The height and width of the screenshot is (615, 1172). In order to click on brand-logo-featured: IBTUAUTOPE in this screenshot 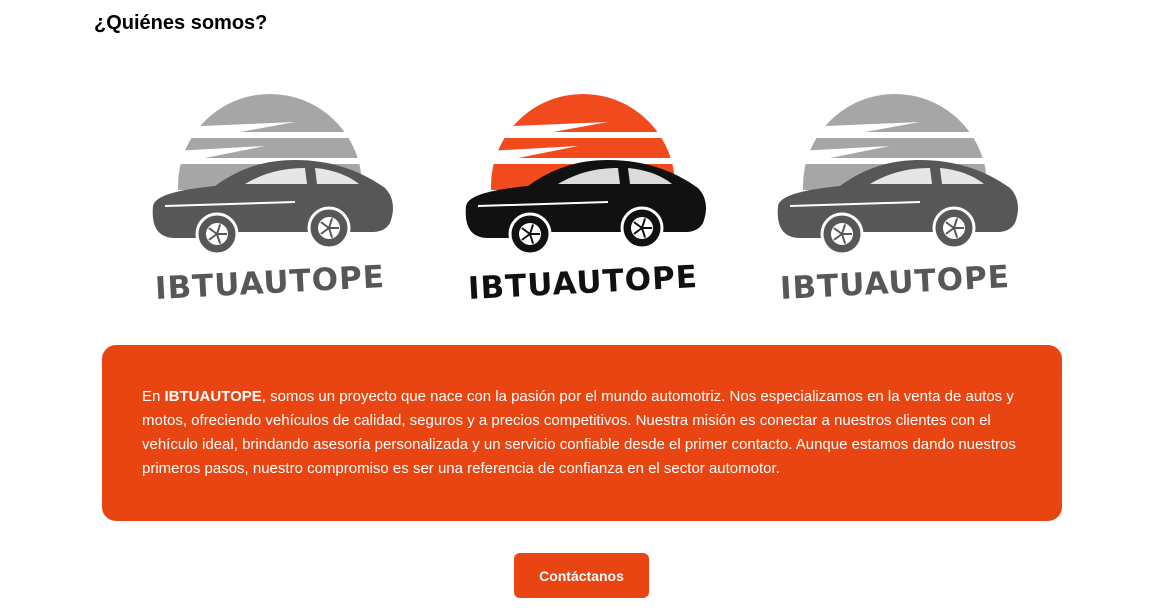, I will do `click(583, 198)`.